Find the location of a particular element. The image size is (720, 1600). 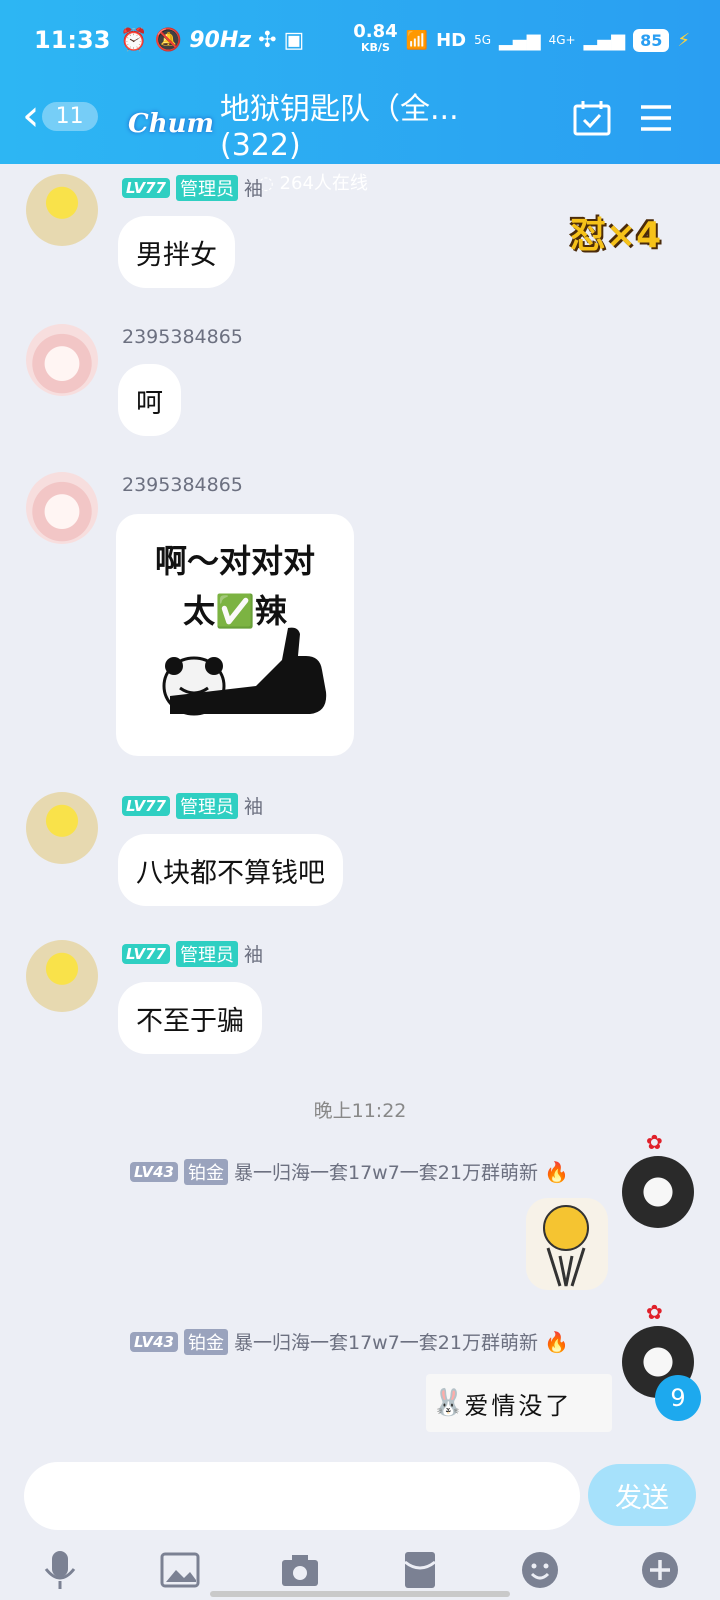

red-packet-icon is located at coordinates (420, 1570).